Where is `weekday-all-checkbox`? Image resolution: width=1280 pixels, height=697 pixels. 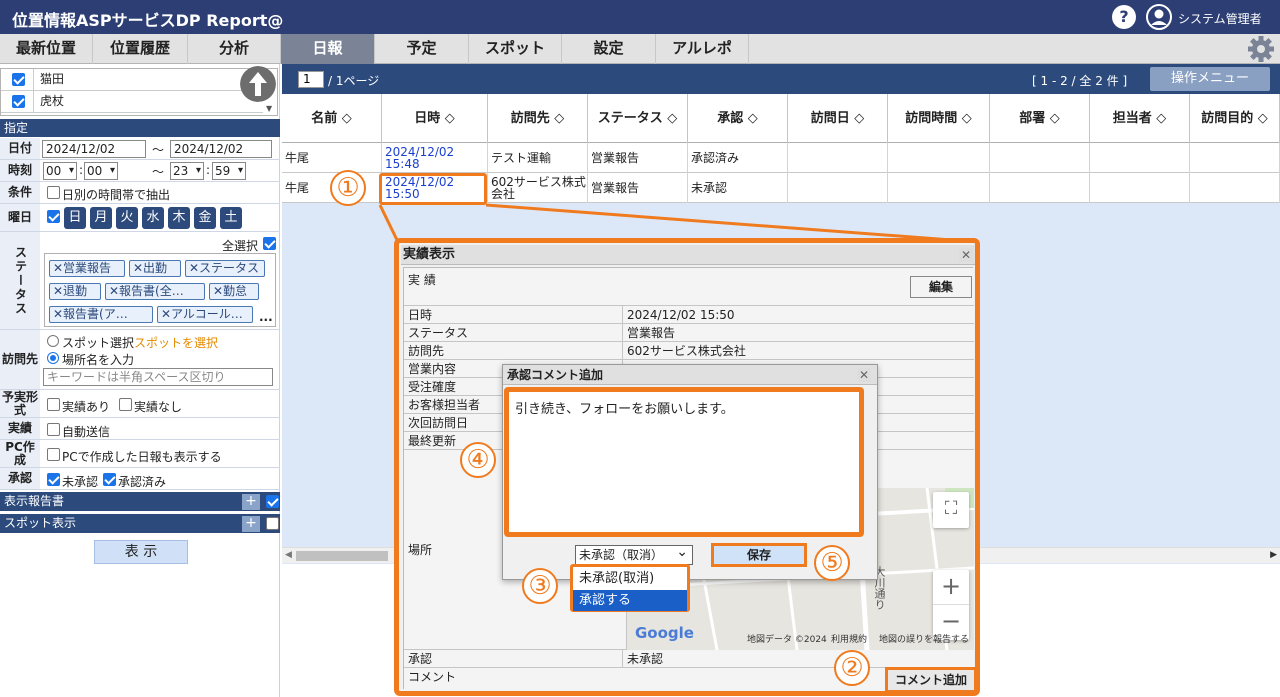 weekday-all-checkbox is located at coordinates (53, 216).